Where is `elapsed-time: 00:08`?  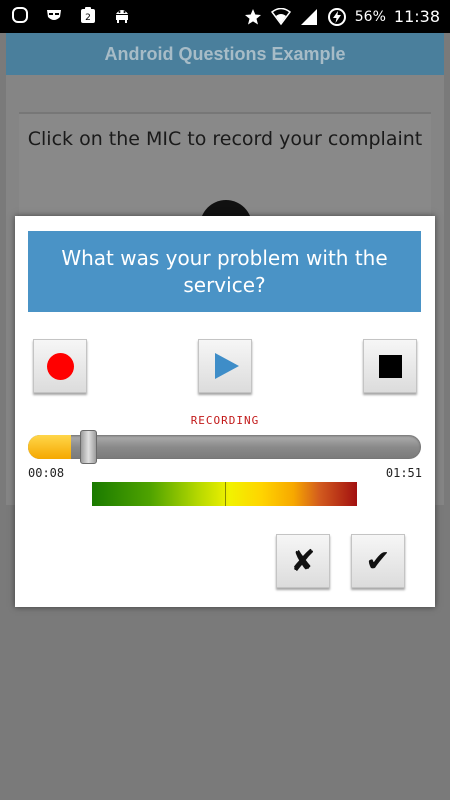 elapsed-time: 00:08 is located at coordinates (46, 473).